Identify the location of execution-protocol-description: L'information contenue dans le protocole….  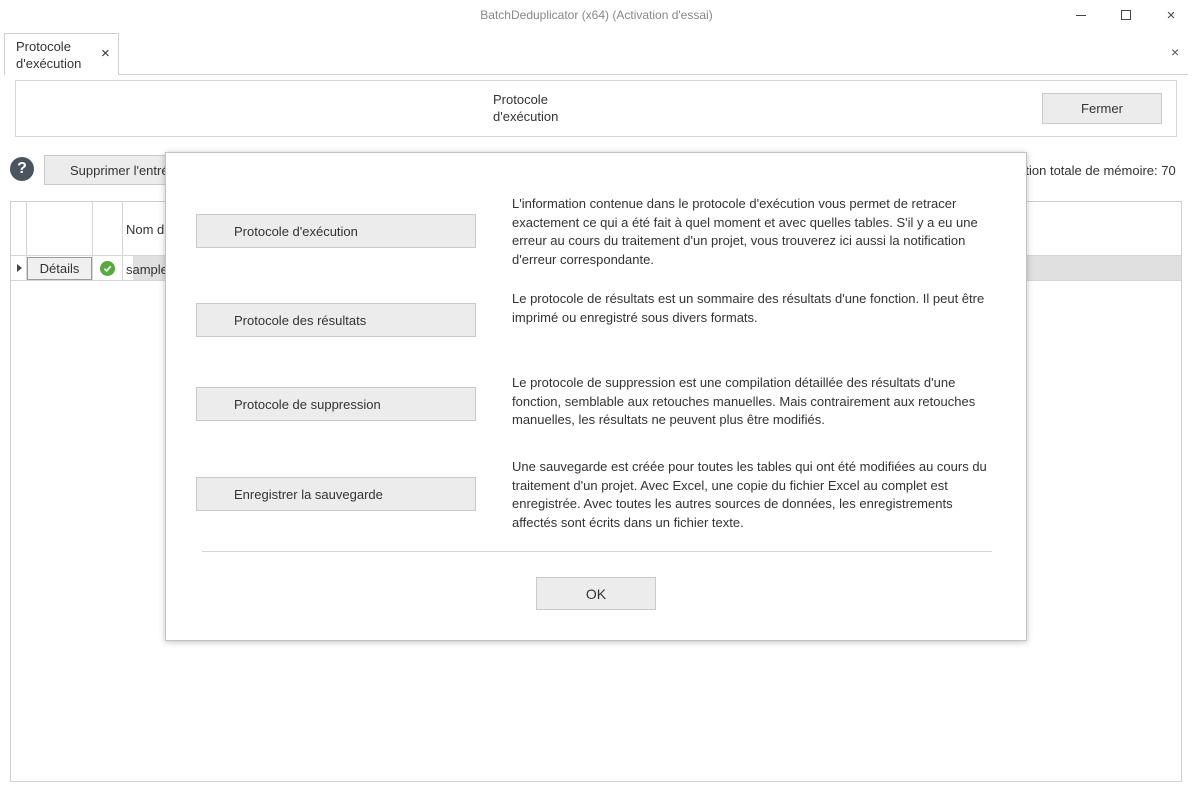
(745, 231).